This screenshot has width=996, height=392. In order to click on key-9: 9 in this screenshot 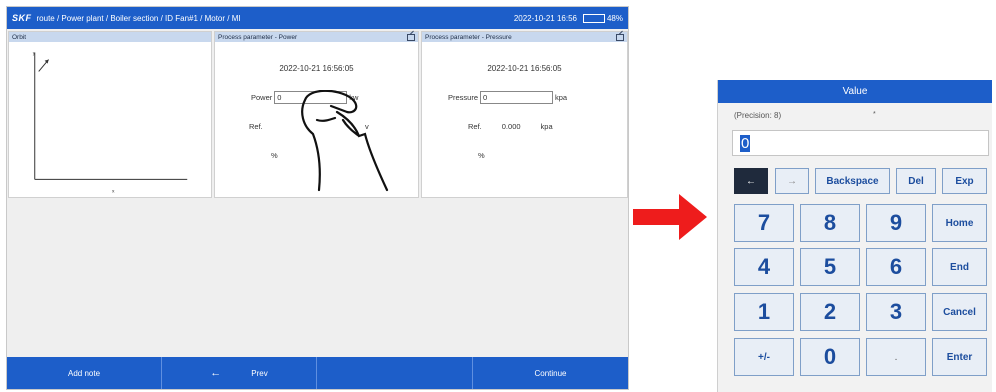, I will do `click(896, 223)`.